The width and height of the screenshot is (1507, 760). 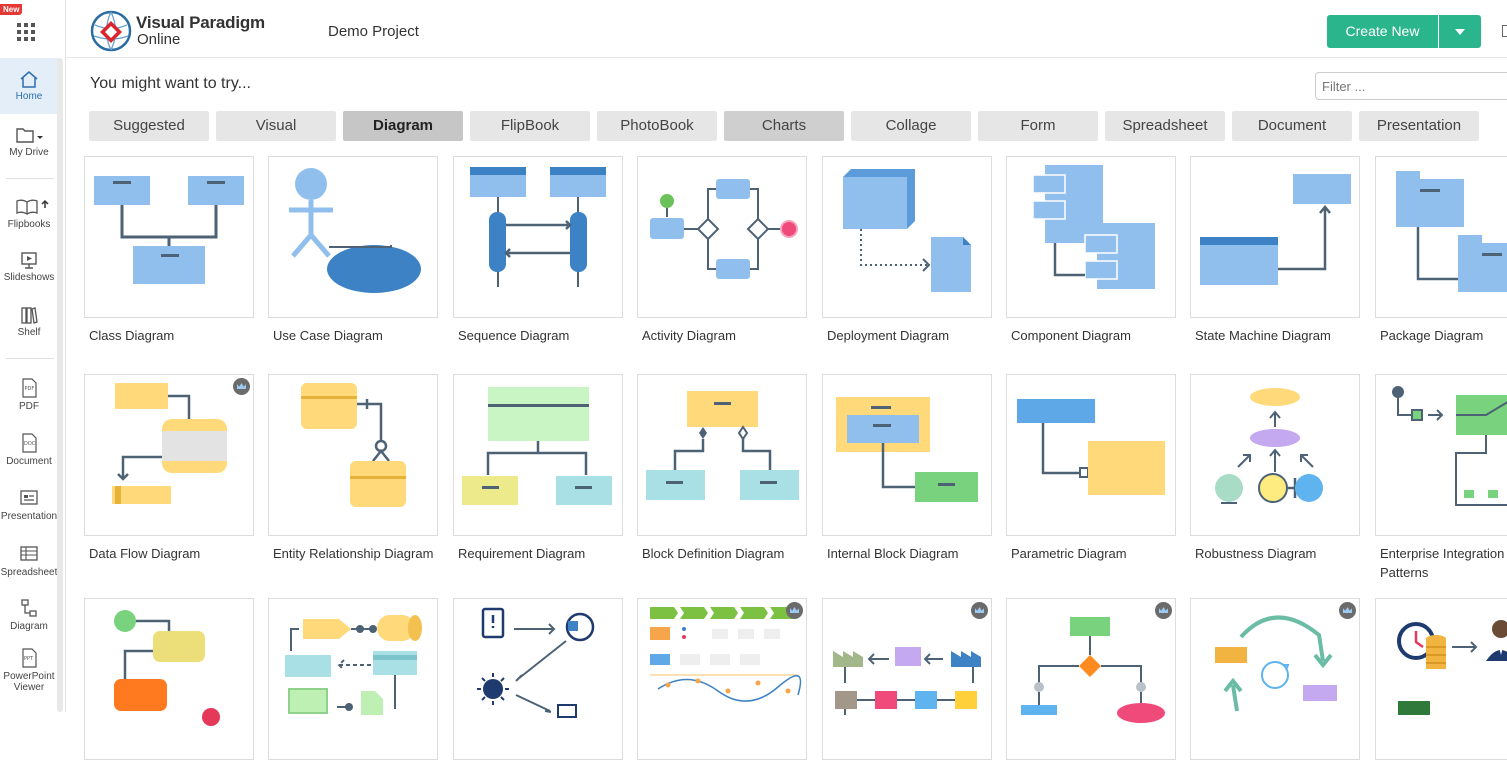 I want to click on new-badge: New, so click(x=11, y=9).